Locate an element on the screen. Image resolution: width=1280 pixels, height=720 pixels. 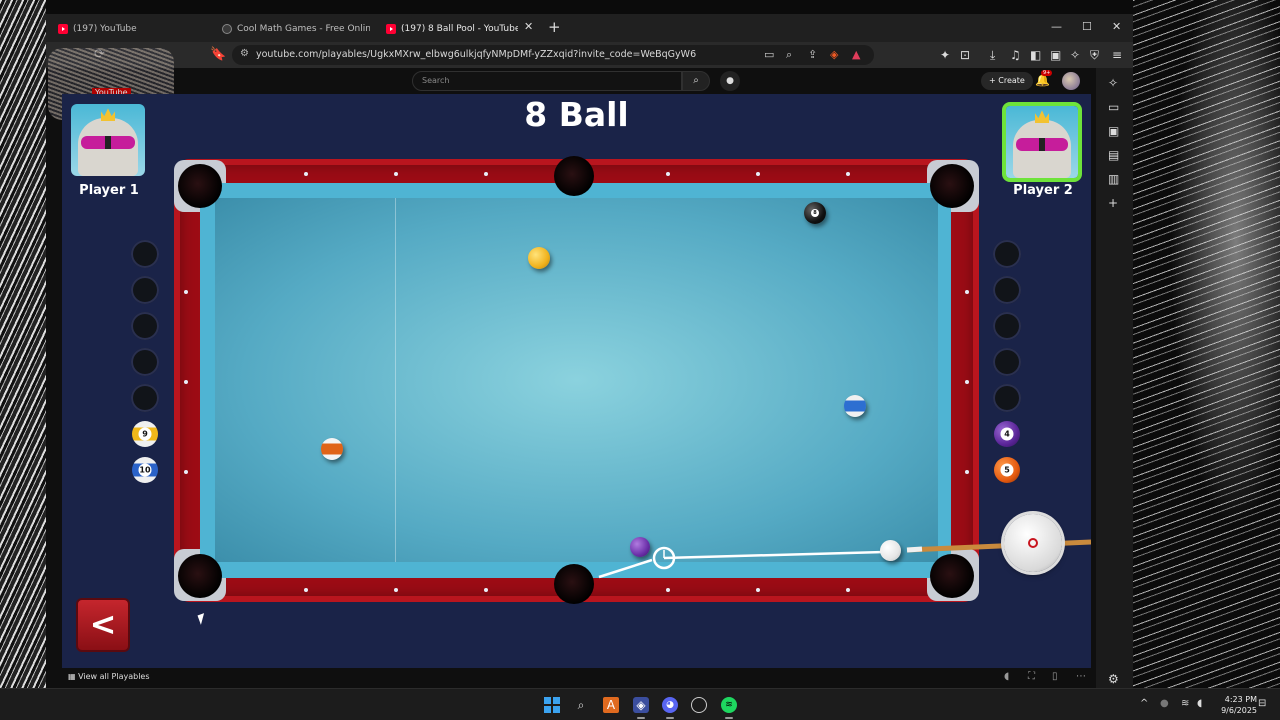
system-clock: 4:23 PM 9/6/2025 is located at coordinates (1235, 705).